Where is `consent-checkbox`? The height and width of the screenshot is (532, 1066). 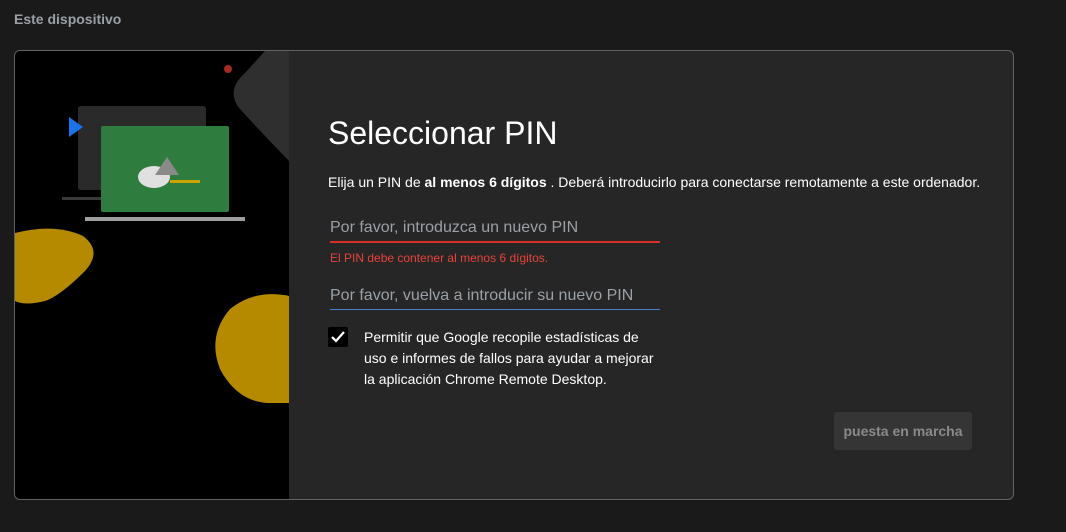 consent-checkbox is located at coordinates (338, 337).